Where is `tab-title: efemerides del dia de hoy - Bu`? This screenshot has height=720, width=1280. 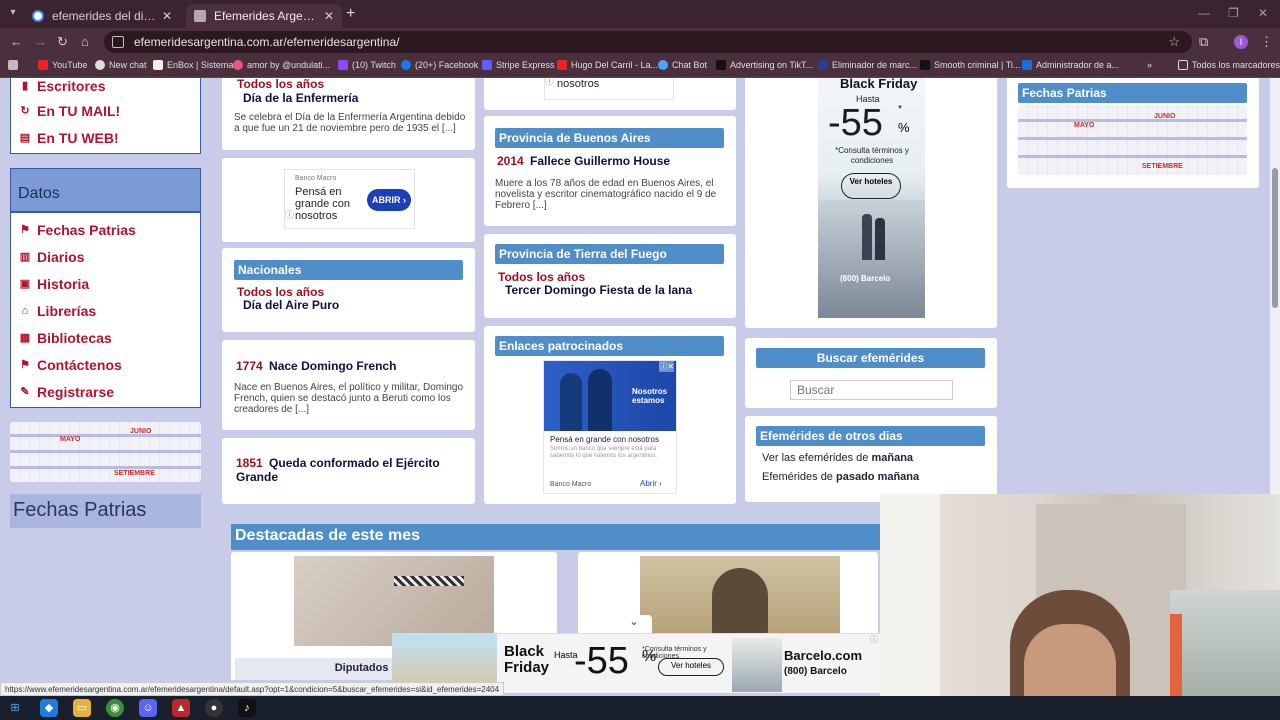 tab-title: efemerides del dia de hoy - Bu is located at coordinates (104, 16).